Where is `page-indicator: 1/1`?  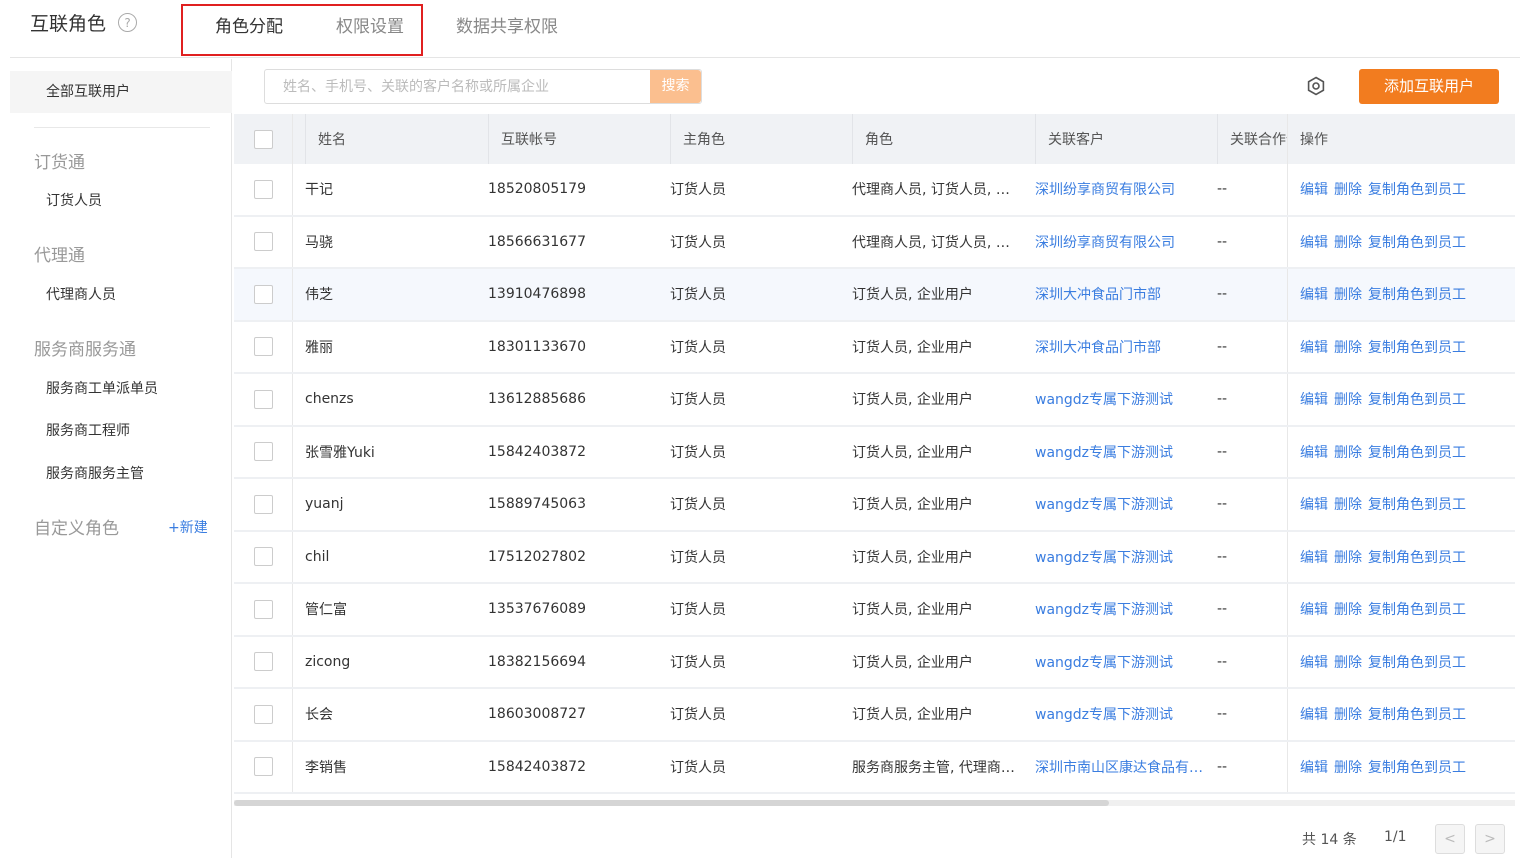
page-indicator: 1/1 is located at coordinates (1395, 837).